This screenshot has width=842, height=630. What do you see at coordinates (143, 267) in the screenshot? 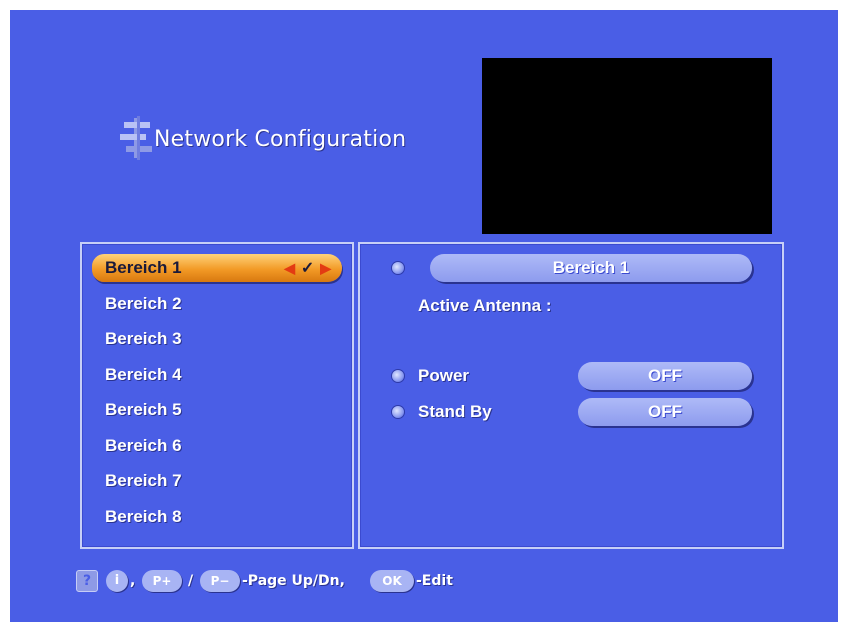
I see `list-item-label: Bereich 1` at bounding box center [143, 267].